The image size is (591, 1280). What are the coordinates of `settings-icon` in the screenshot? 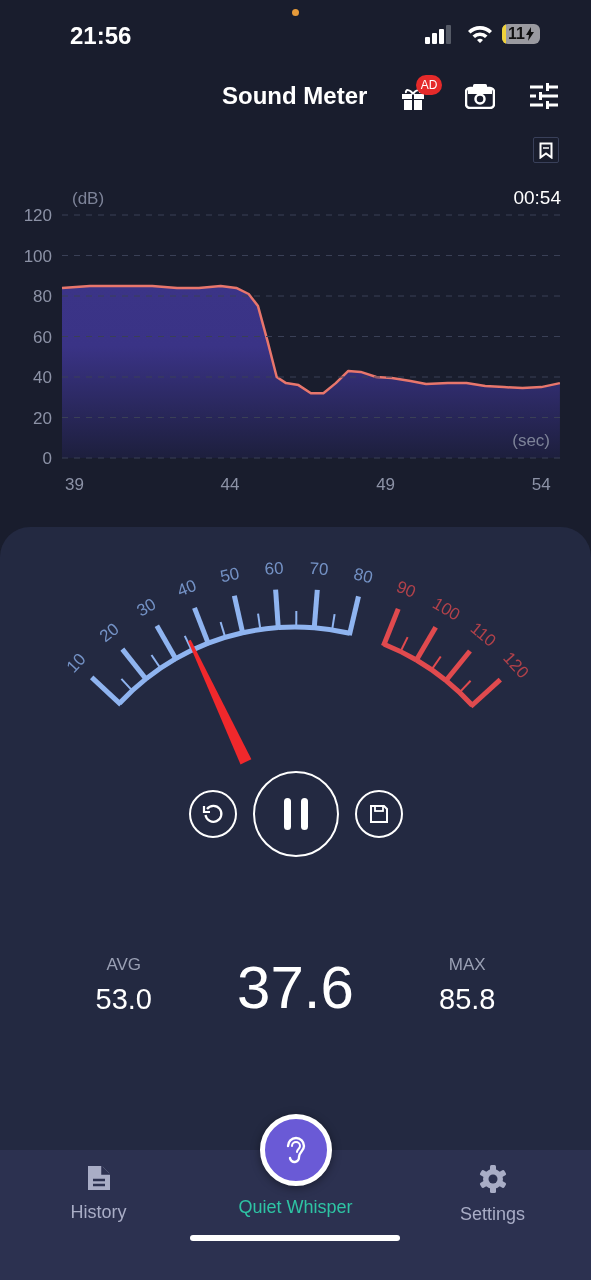 It's located at (492, 1179).